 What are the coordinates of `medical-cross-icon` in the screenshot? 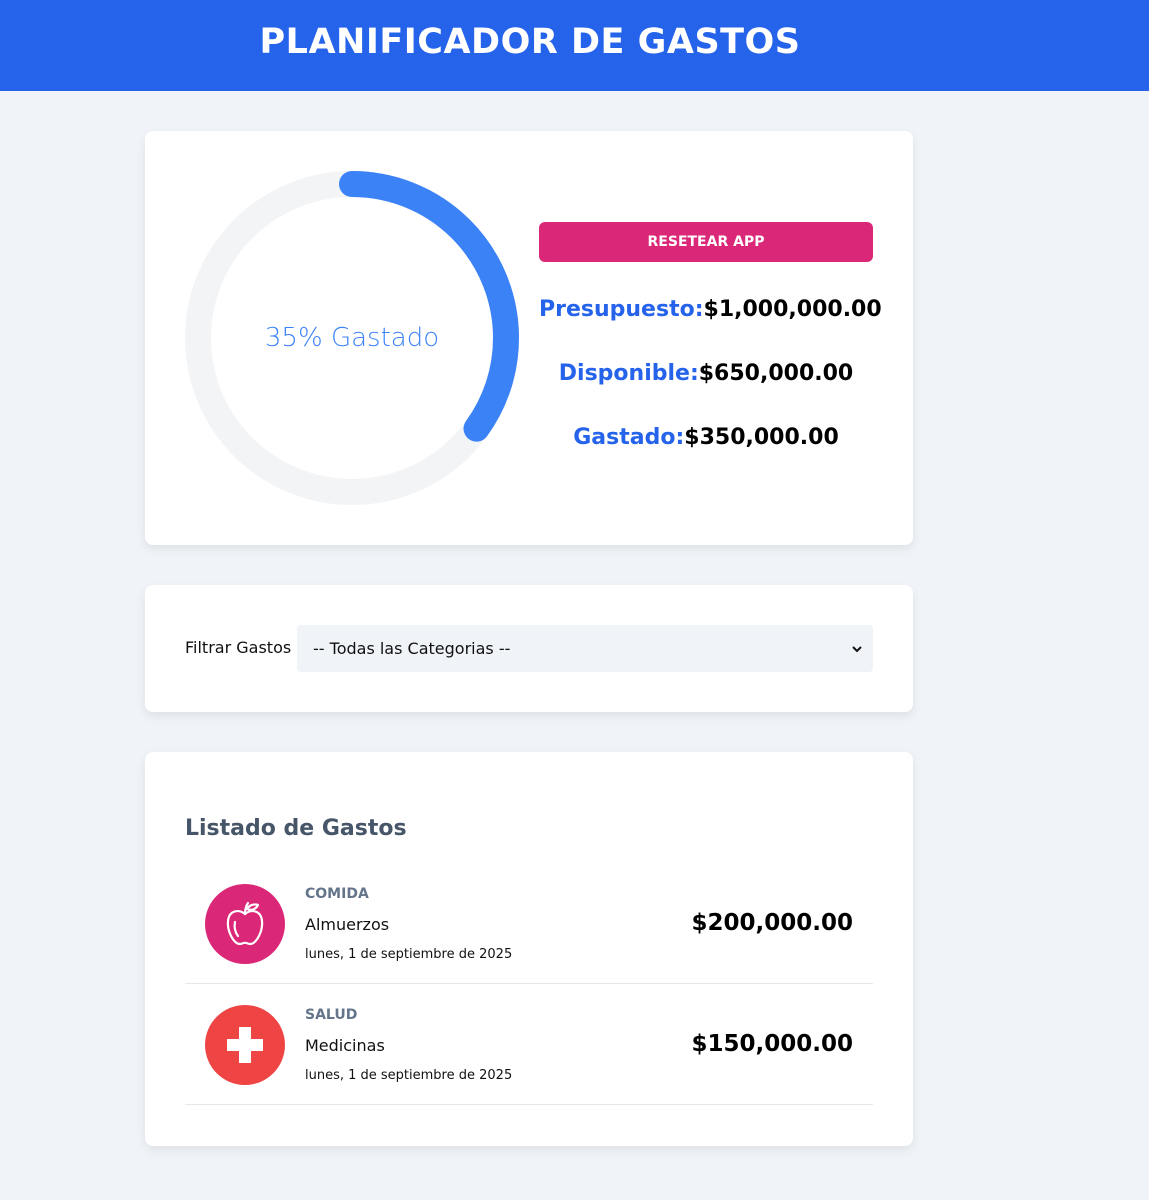 It's located at (245, 1045).